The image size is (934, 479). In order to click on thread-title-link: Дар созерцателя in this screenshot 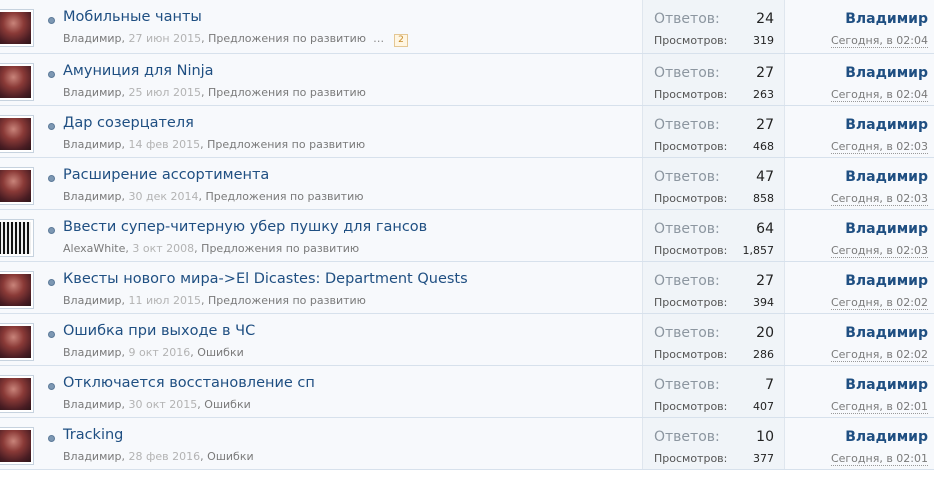, I will do `click(128, 123)`.